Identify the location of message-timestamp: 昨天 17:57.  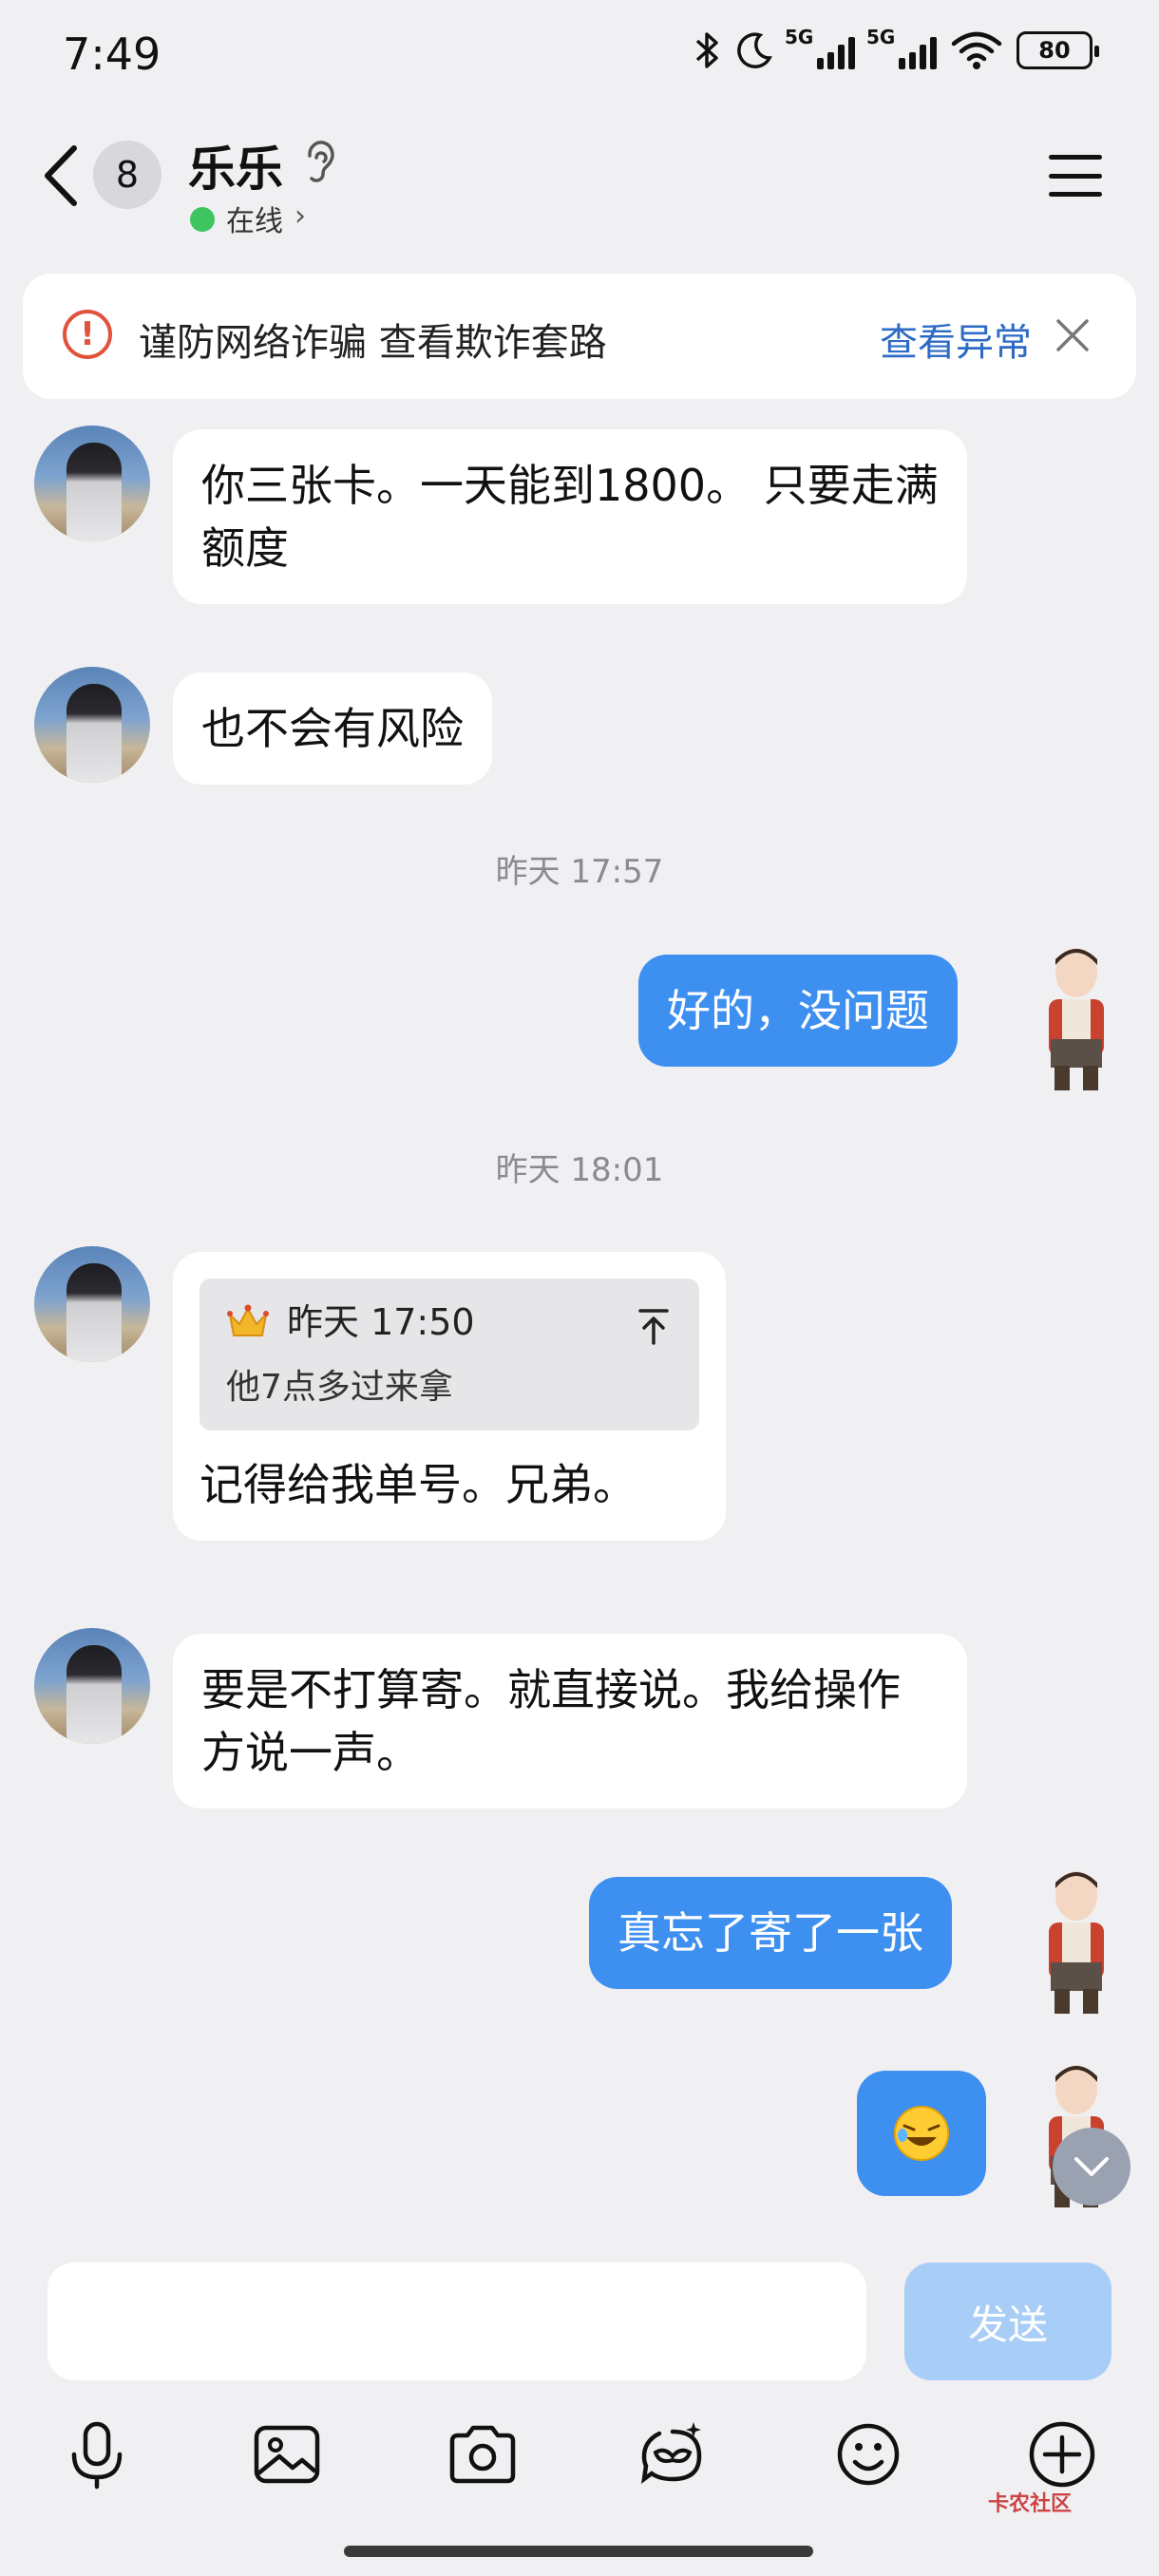
(579, 872).